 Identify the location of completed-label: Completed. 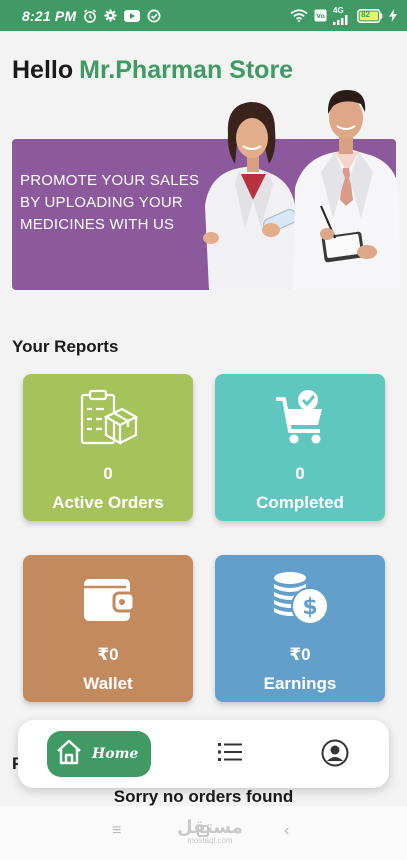
(300, 502).